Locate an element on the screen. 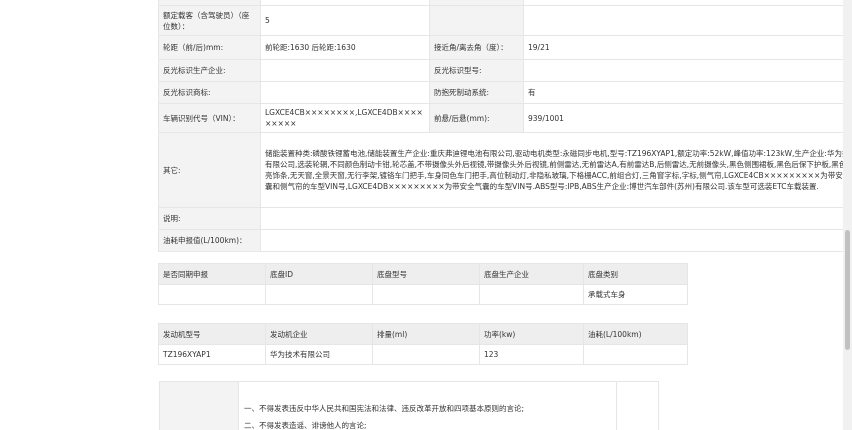 This screenshot has width=852, height=430. spec-row-fuel: 油耗申报值(L/100km)： is located at coordinates (500, 240).